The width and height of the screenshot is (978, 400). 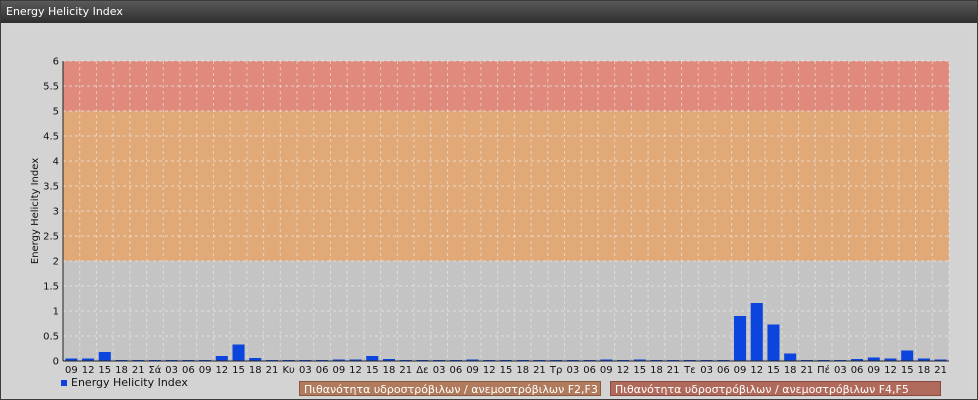 What do you see at coordinates (555, 370) in the screenshot?
I see `x-tick-label: Τρ` at bounding box center [555, 370].